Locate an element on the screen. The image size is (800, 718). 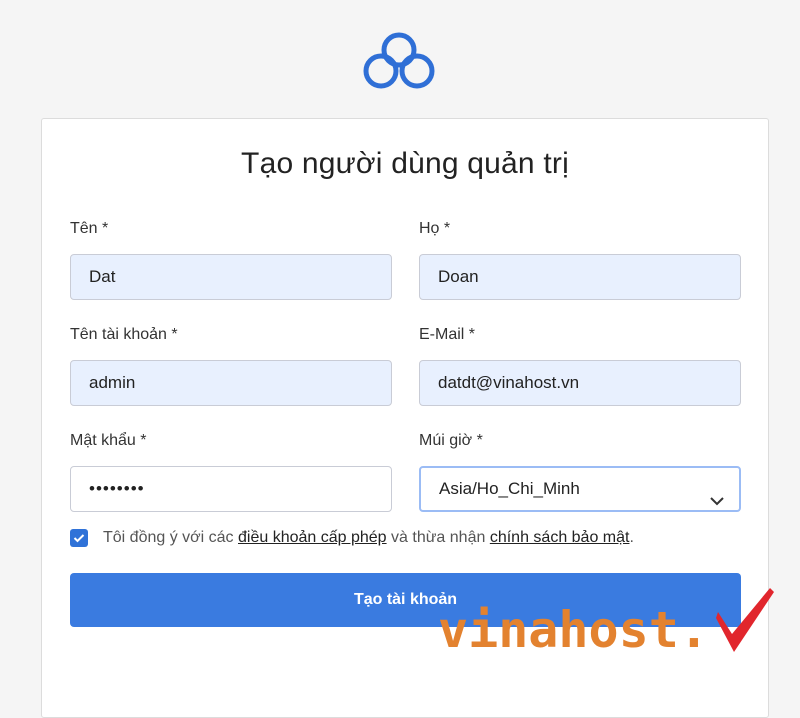
timezone-value: Asia/Ho_Chi_Minh is located at coordinates (509, 488).